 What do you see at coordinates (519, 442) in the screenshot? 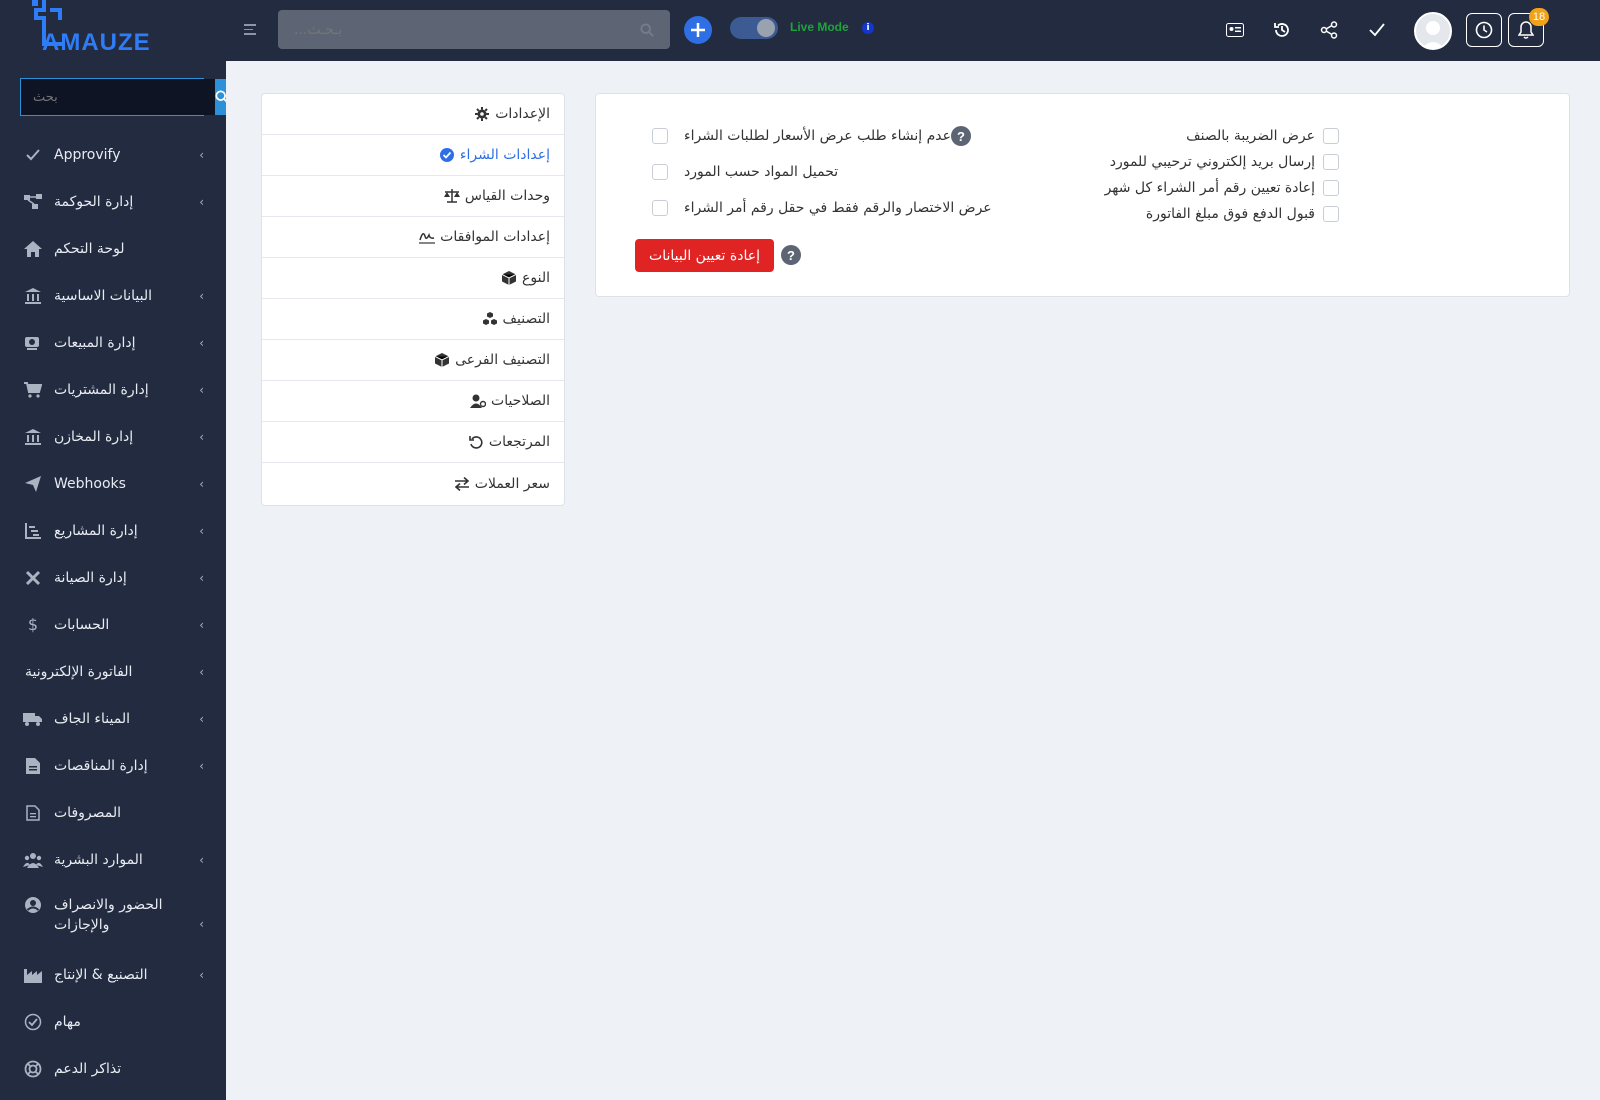
I see `settings-nav-label: المرتجعات` at bounding box center [519, 442].